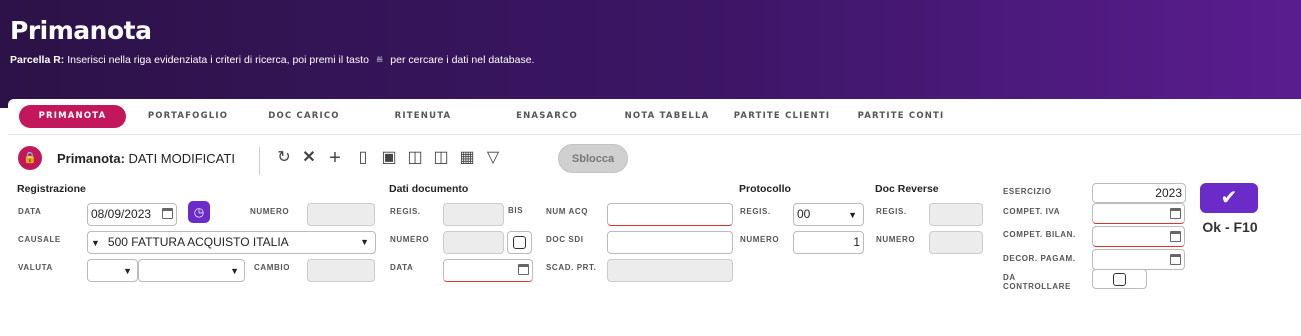 The image size is (1301, 336). Describe the element at coordinates (516, 210) in the screenshot. I see `bis-label: BIS` at that location.